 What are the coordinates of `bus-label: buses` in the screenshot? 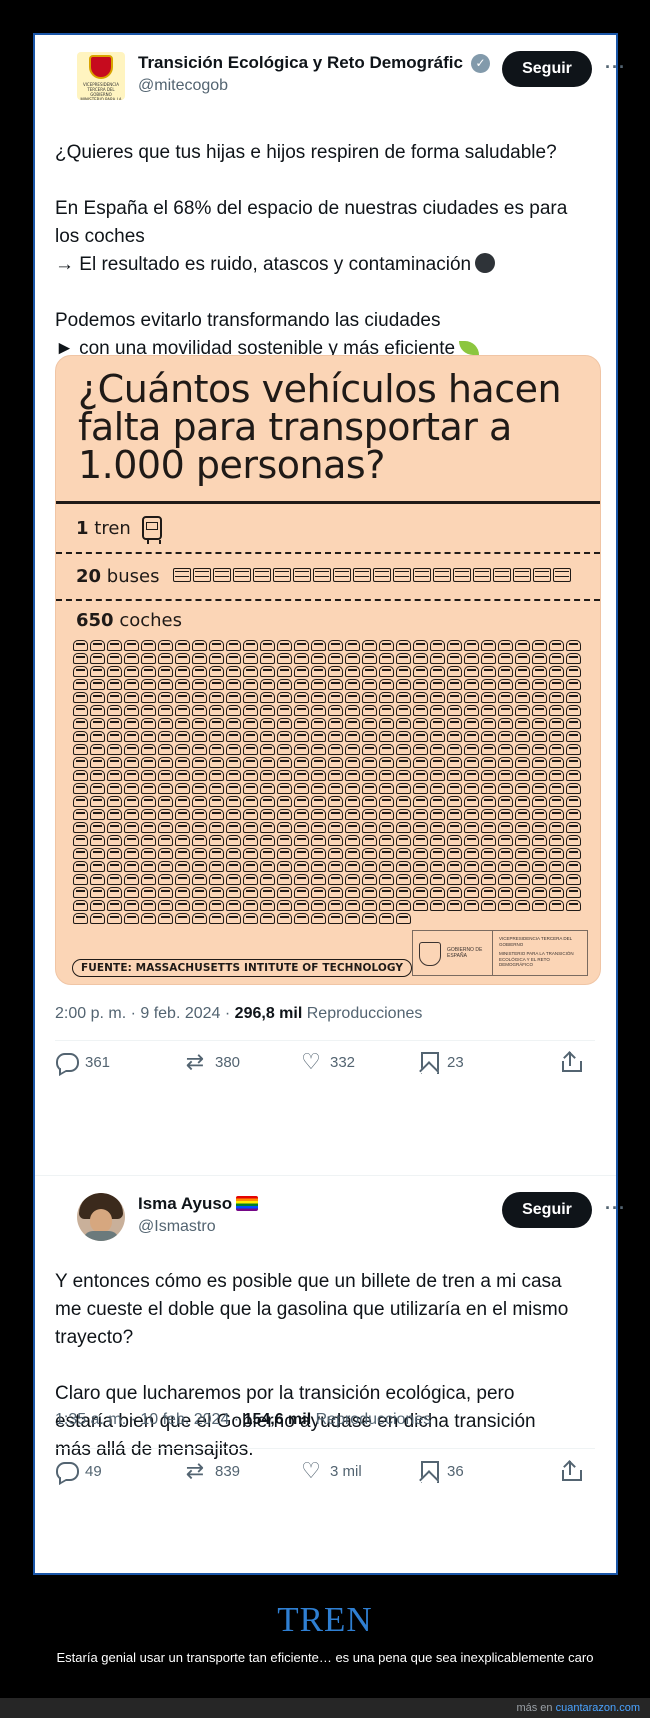 It's located at (133, 576).